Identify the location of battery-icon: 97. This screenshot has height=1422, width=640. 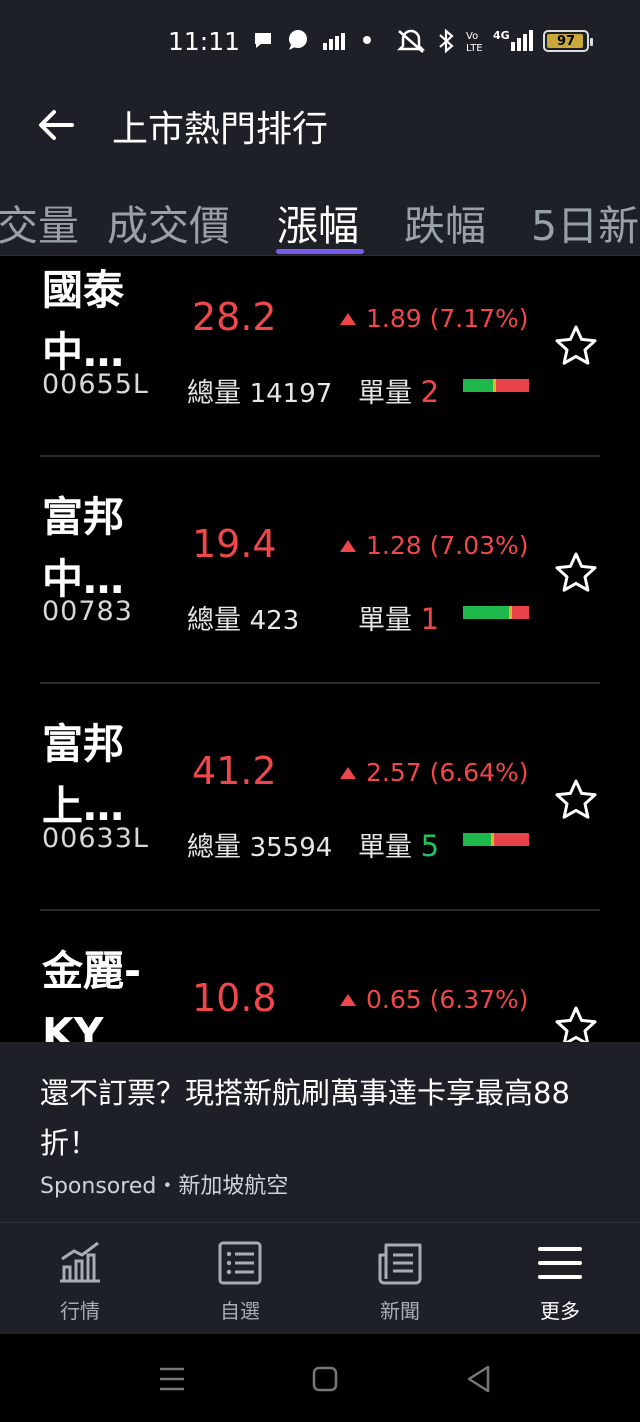
(568, 41).